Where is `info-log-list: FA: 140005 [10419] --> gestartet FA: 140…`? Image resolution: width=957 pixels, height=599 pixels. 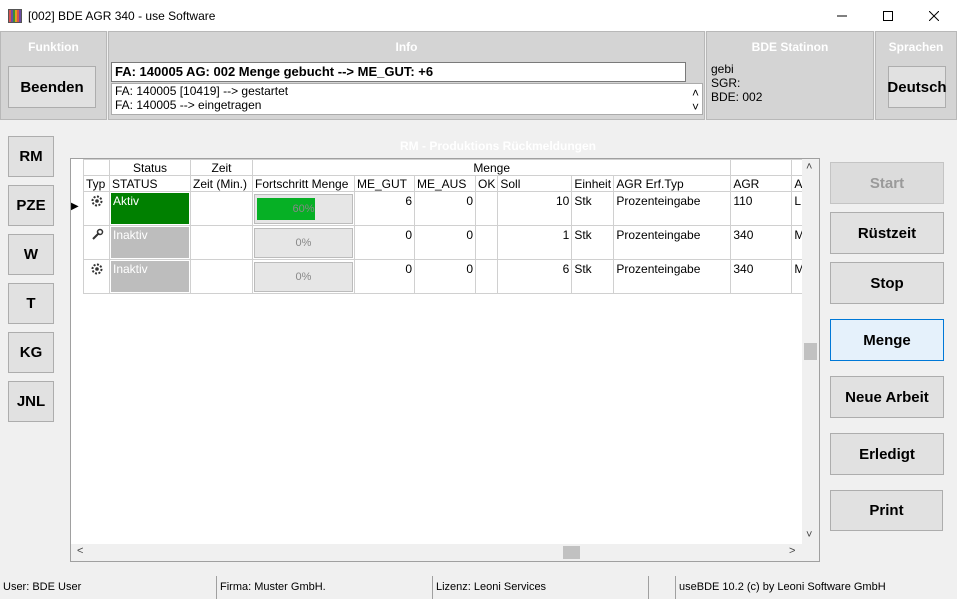 info-log-list: FA: 140005 [10419] --> gestartet FA: 140… is located at coordinates (407, 99).